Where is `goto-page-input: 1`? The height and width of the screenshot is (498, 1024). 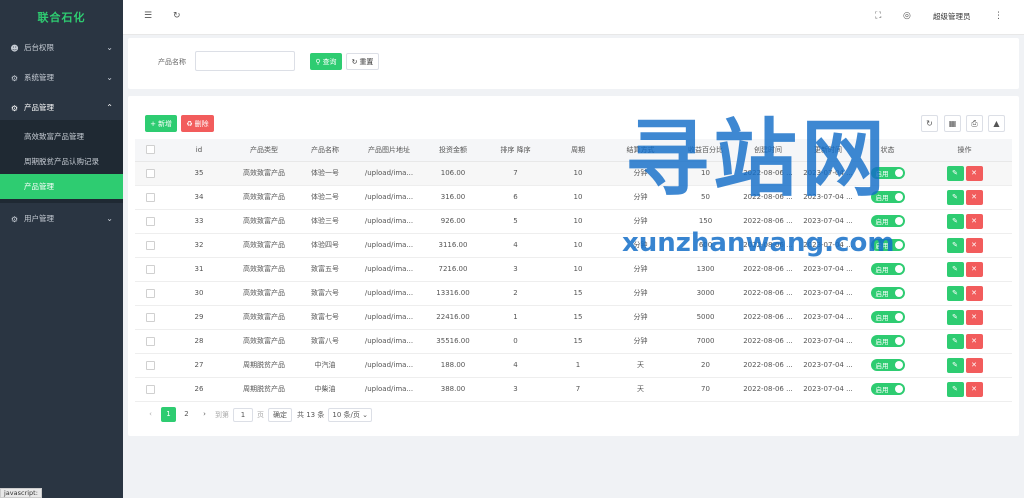
goto-page-input: 1 is located at coordinates (243, 414).